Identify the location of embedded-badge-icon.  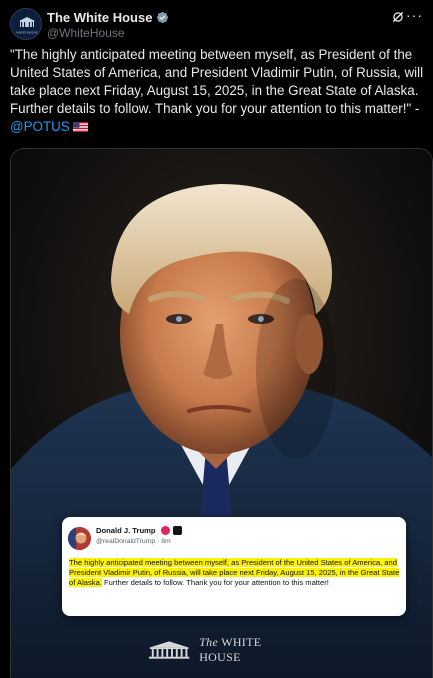
(165, 530).